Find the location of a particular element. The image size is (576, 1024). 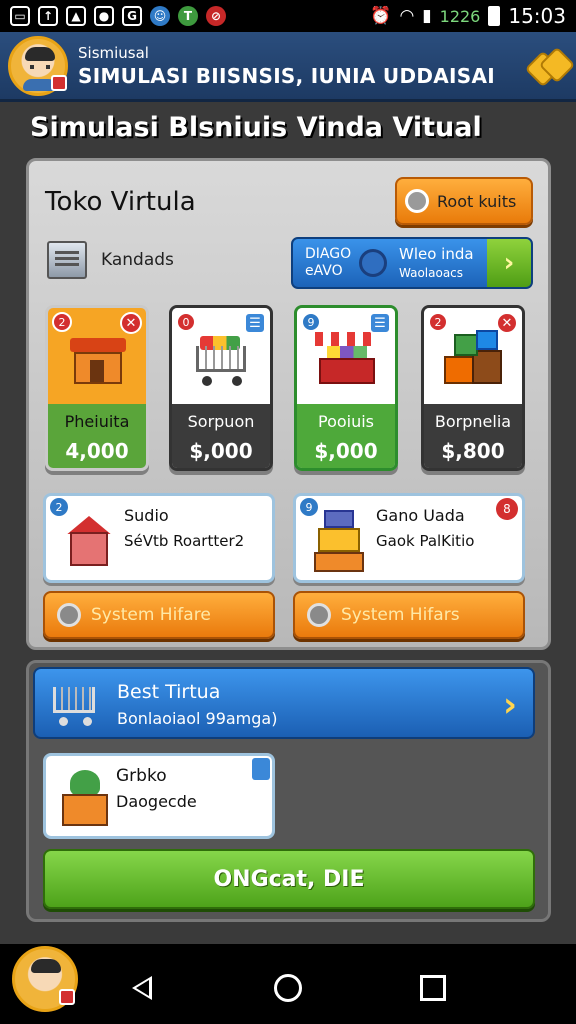

blocks-icon is located at coordinates (475, 359).